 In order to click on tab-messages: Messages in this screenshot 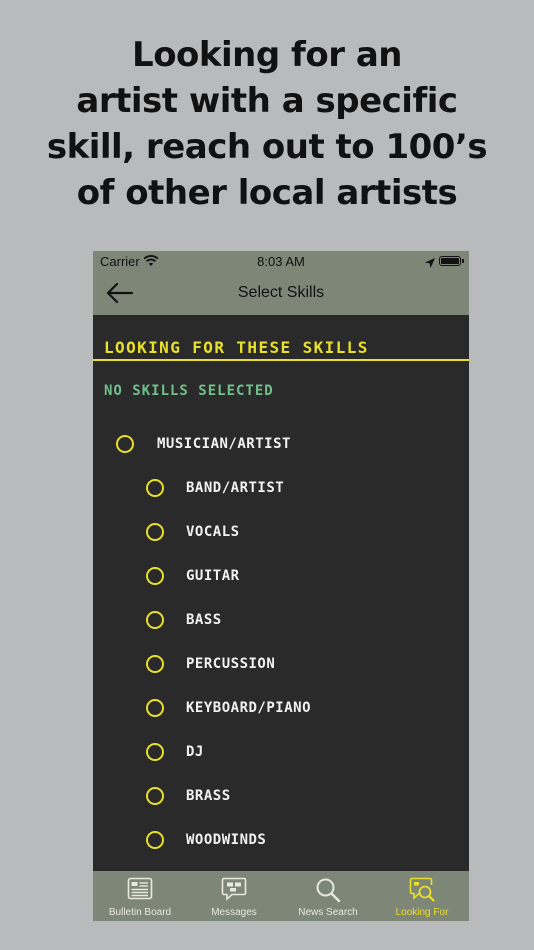, I will do `click(234, 896)`.